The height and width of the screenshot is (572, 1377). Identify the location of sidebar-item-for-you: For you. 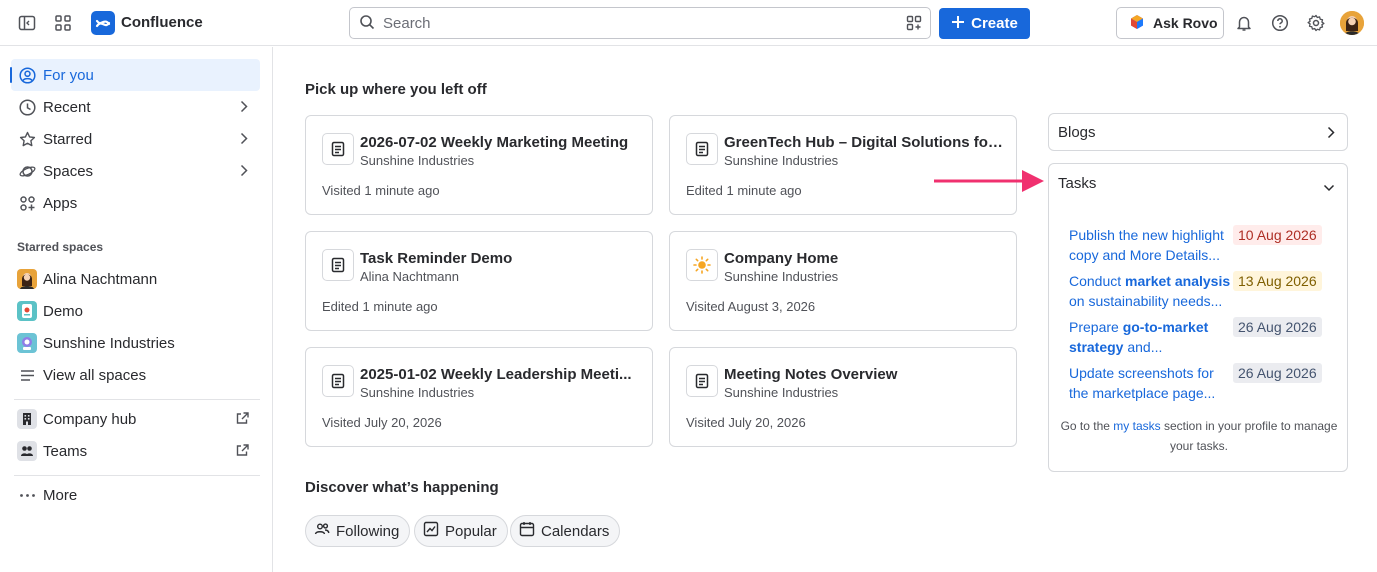
(135, 75).